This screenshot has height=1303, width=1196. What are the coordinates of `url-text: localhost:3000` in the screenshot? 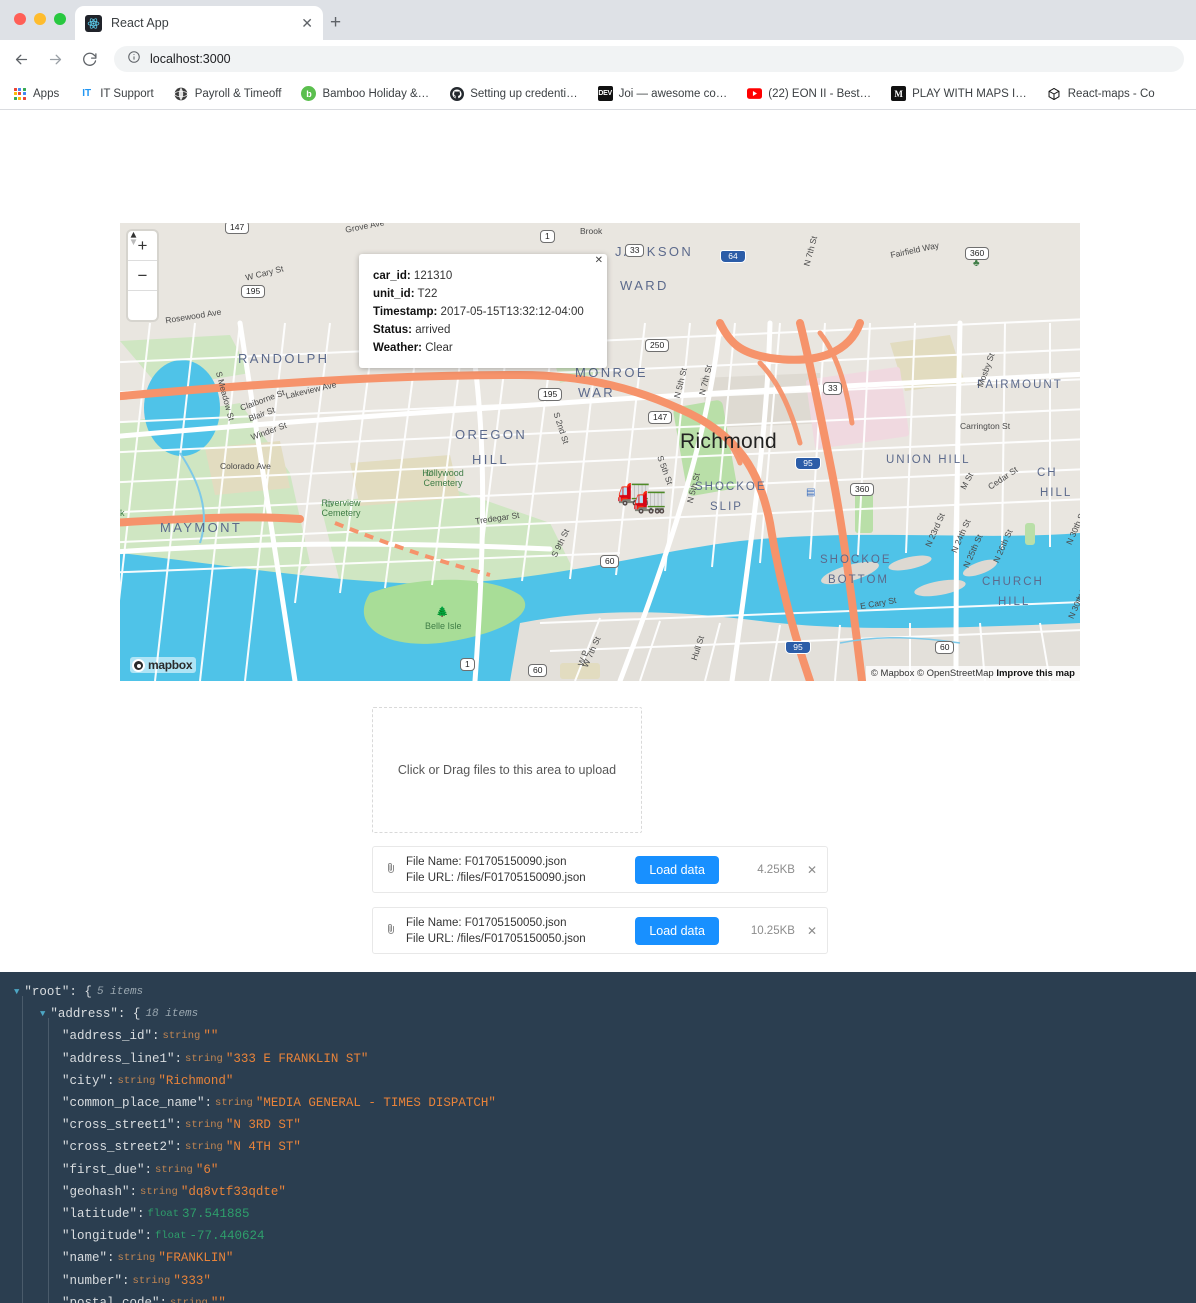 It's located at (190, 59).